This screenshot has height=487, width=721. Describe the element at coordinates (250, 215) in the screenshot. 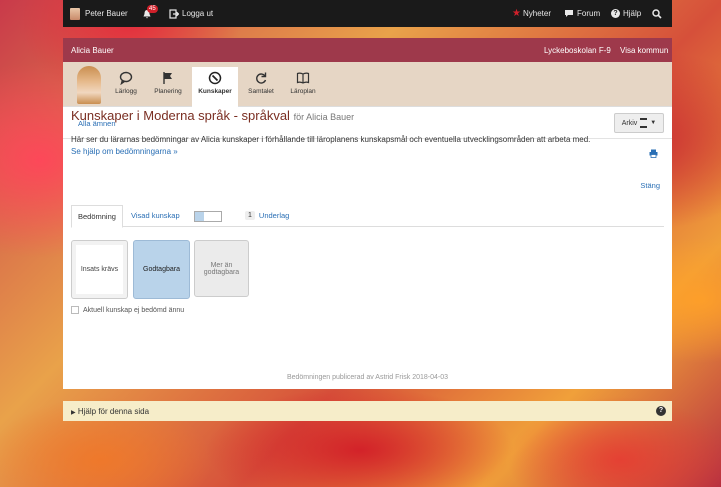

I see `evidence-count: 1` at that location.